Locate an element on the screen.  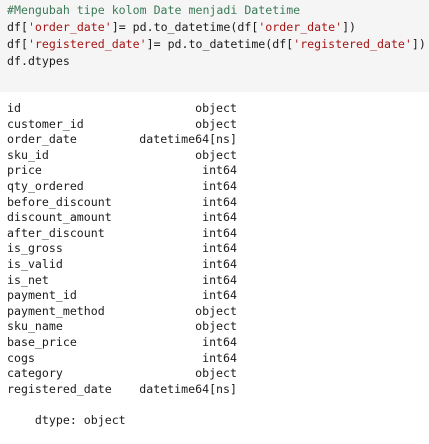
dtype-row: order_date datetime64[ns] is located at coordinates (217, 140).